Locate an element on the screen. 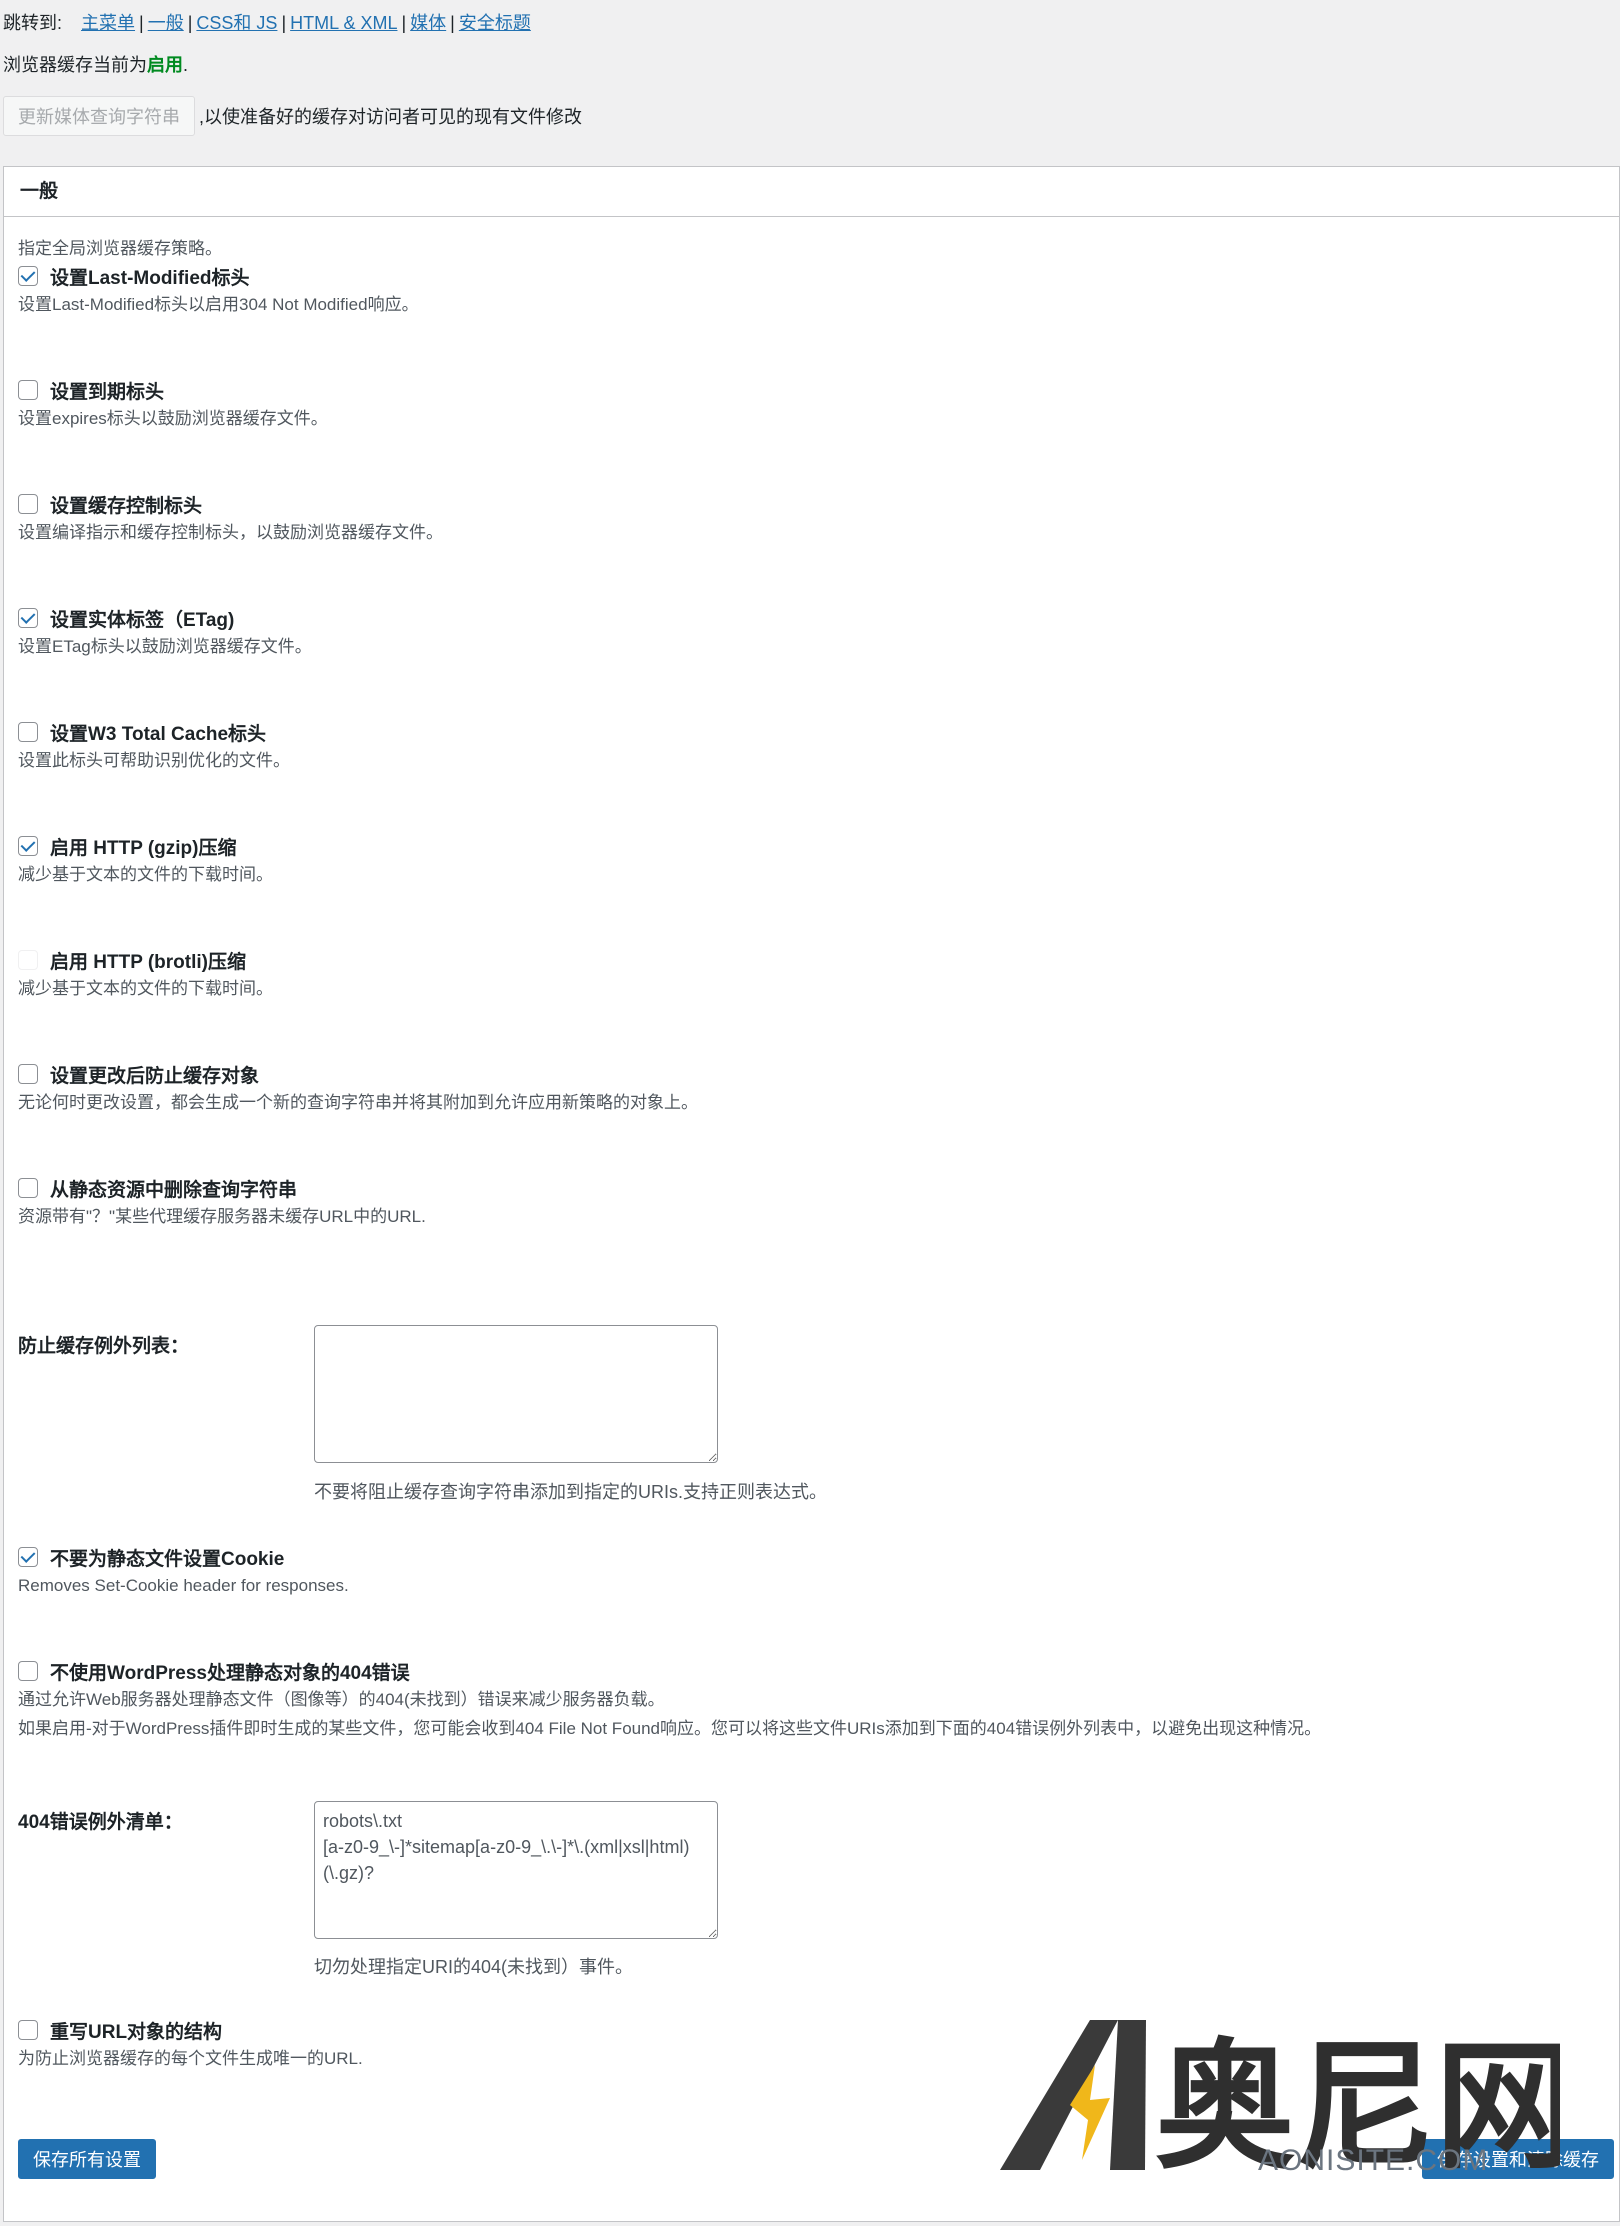 This screenshot has width=1620, height=2226. link-html-xml: HTML & XML is located at coordinates (343, 23).